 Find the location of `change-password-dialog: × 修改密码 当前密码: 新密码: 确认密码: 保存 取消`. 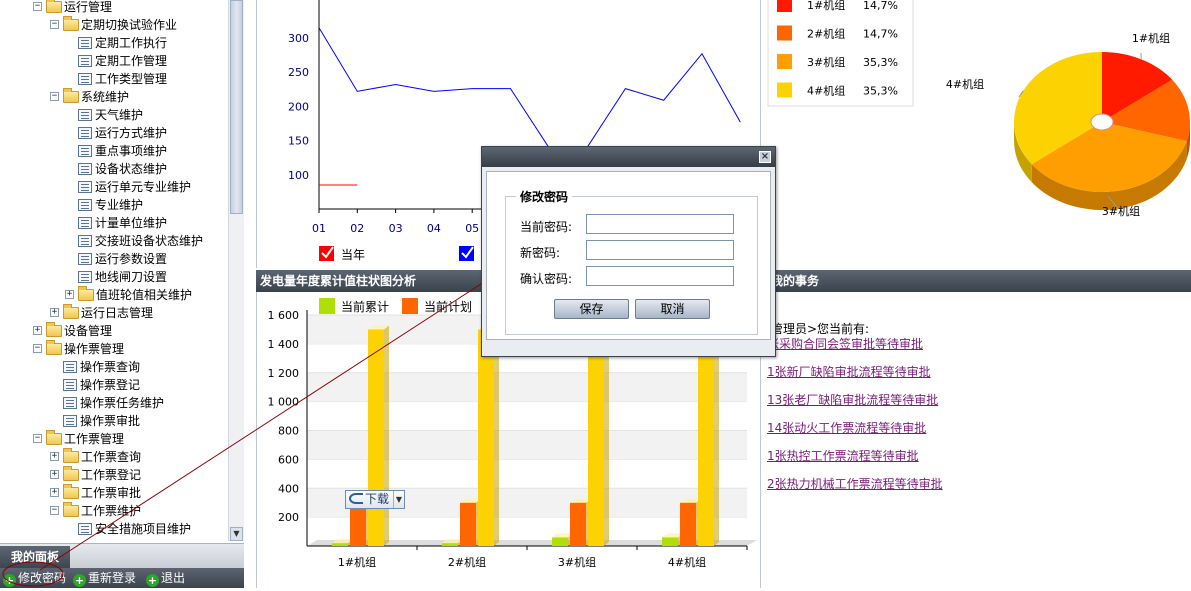

change-password-dialog: × 修改密码 当前密码: 新密码: 确认密码: 保存 取消 is located at coordinates (628, 251).